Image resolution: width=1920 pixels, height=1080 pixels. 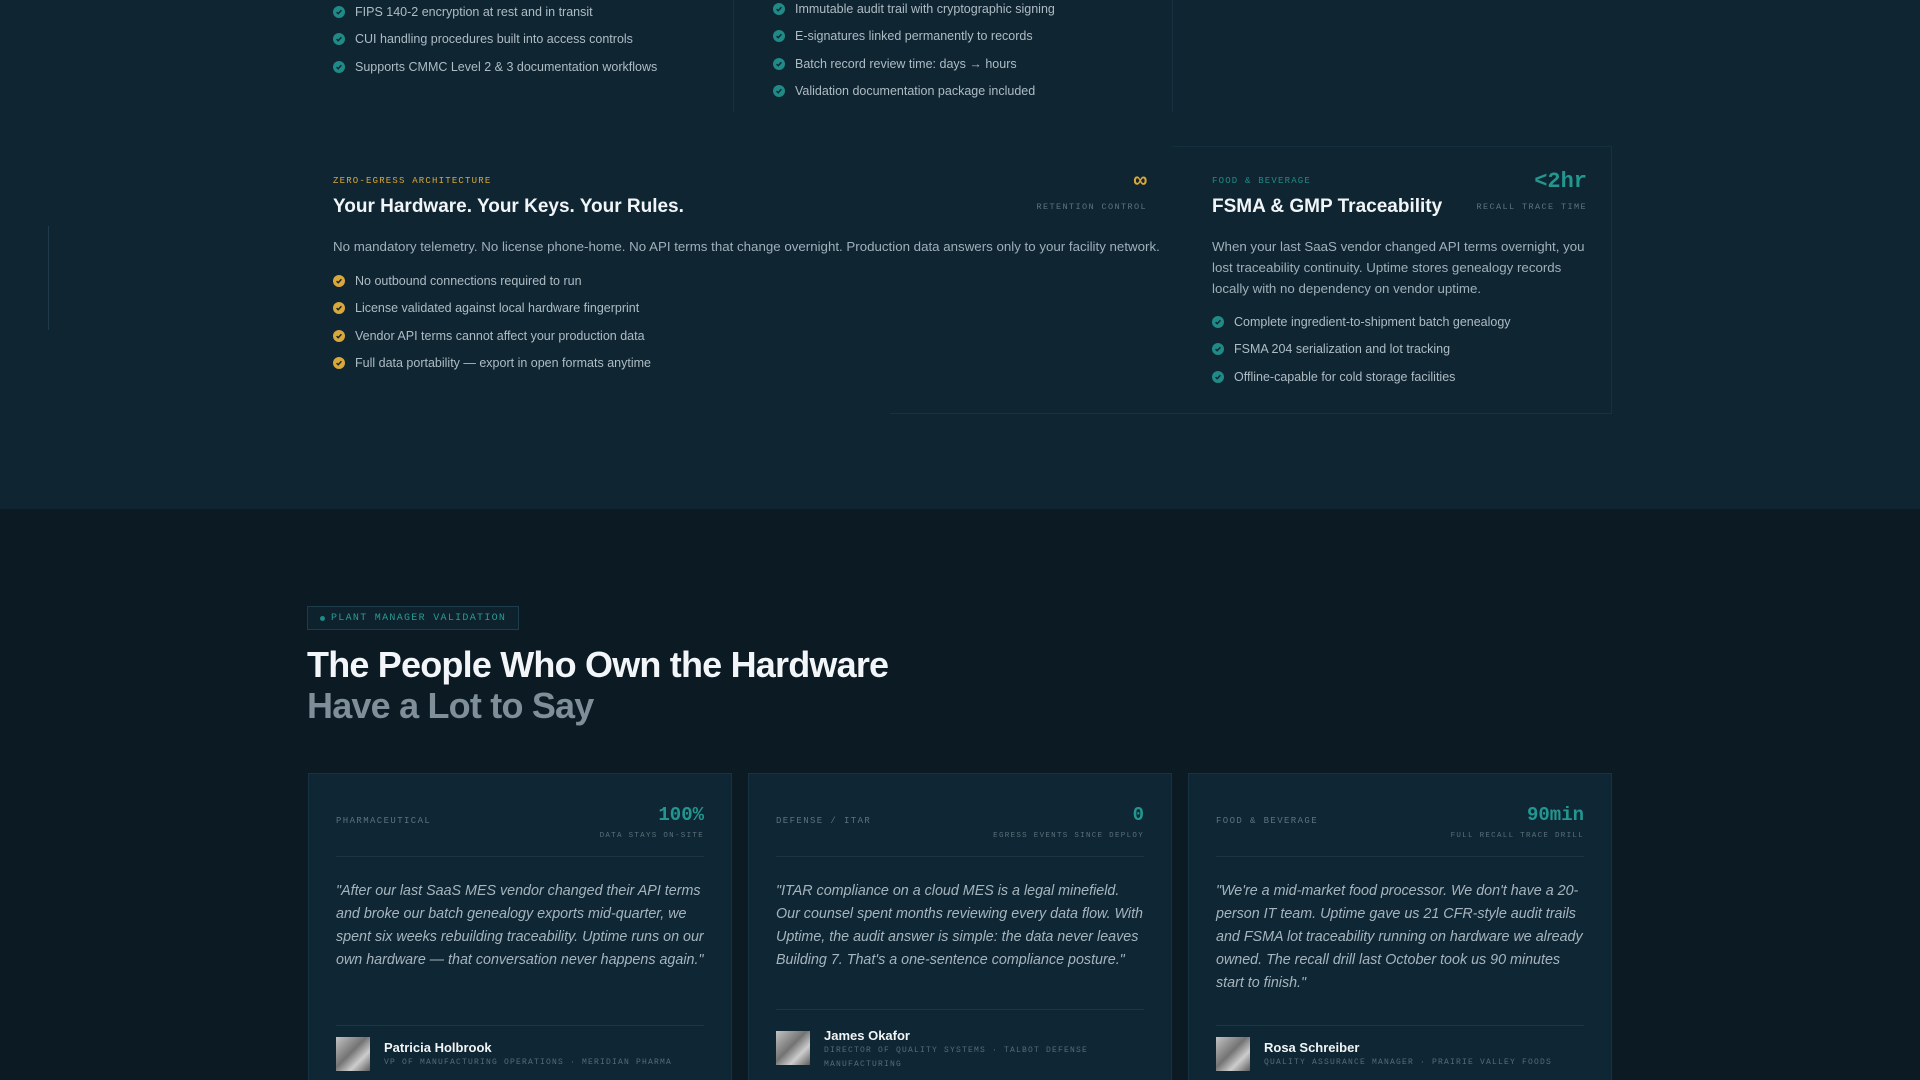 I want to click on card-eyebrow: FOOD & BEVERAGE, so click(x=1262, y=181).